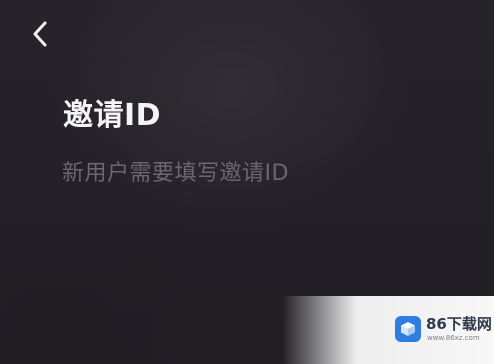 The height and width of the screenshot is (364, 494). I want to click on page-subtitle: 新用户需要填写邀请ID, so click(175, 173).